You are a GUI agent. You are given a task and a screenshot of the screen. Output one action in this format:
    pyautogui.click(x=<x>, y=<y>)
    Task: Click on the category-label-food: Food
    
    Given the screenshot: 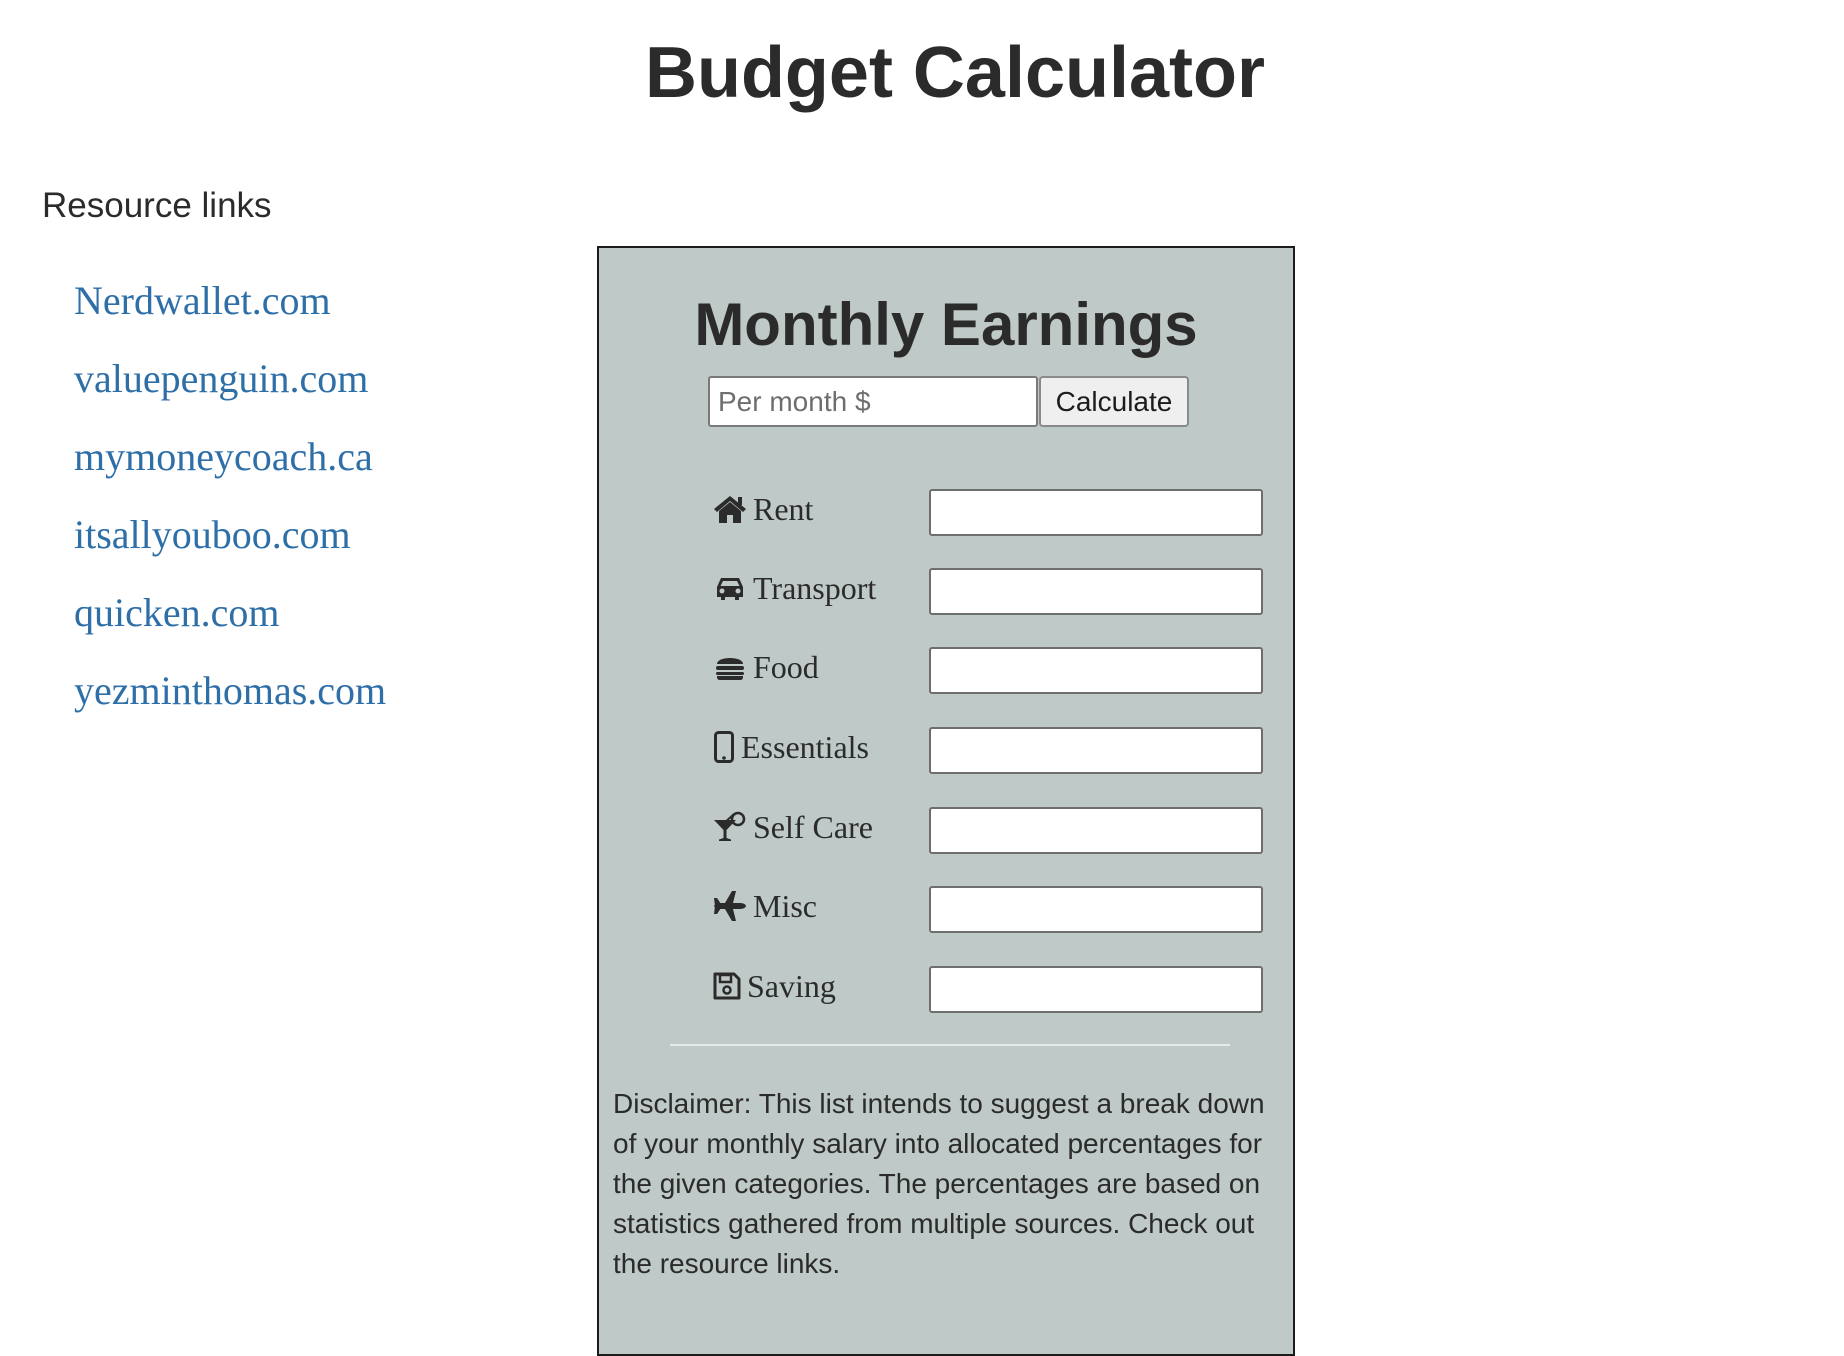 What is the action you would take?
    pyautogui.click(x=765, y=667)
    